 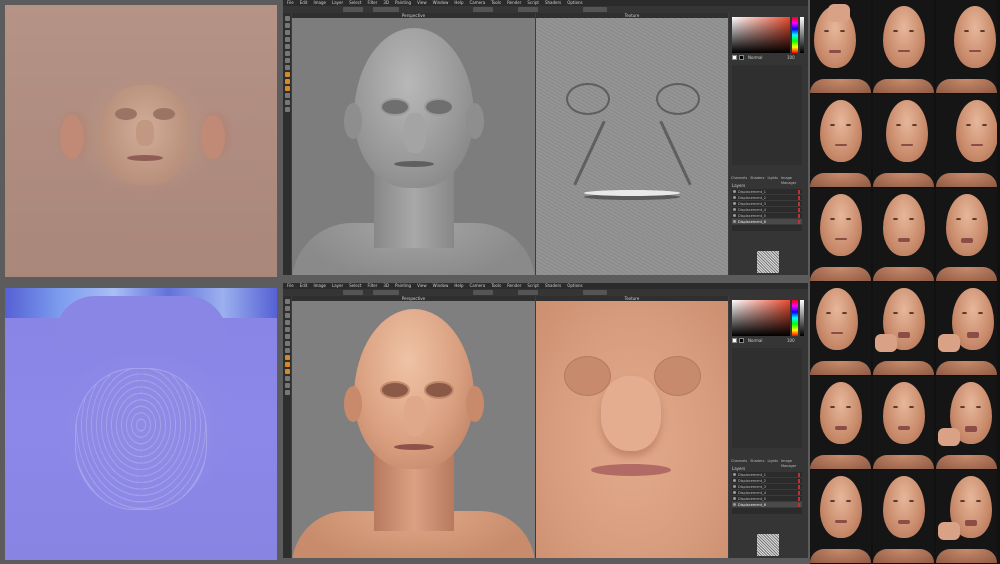 I want to click on viewport-2d-displacement, so click(x=632, y=146).